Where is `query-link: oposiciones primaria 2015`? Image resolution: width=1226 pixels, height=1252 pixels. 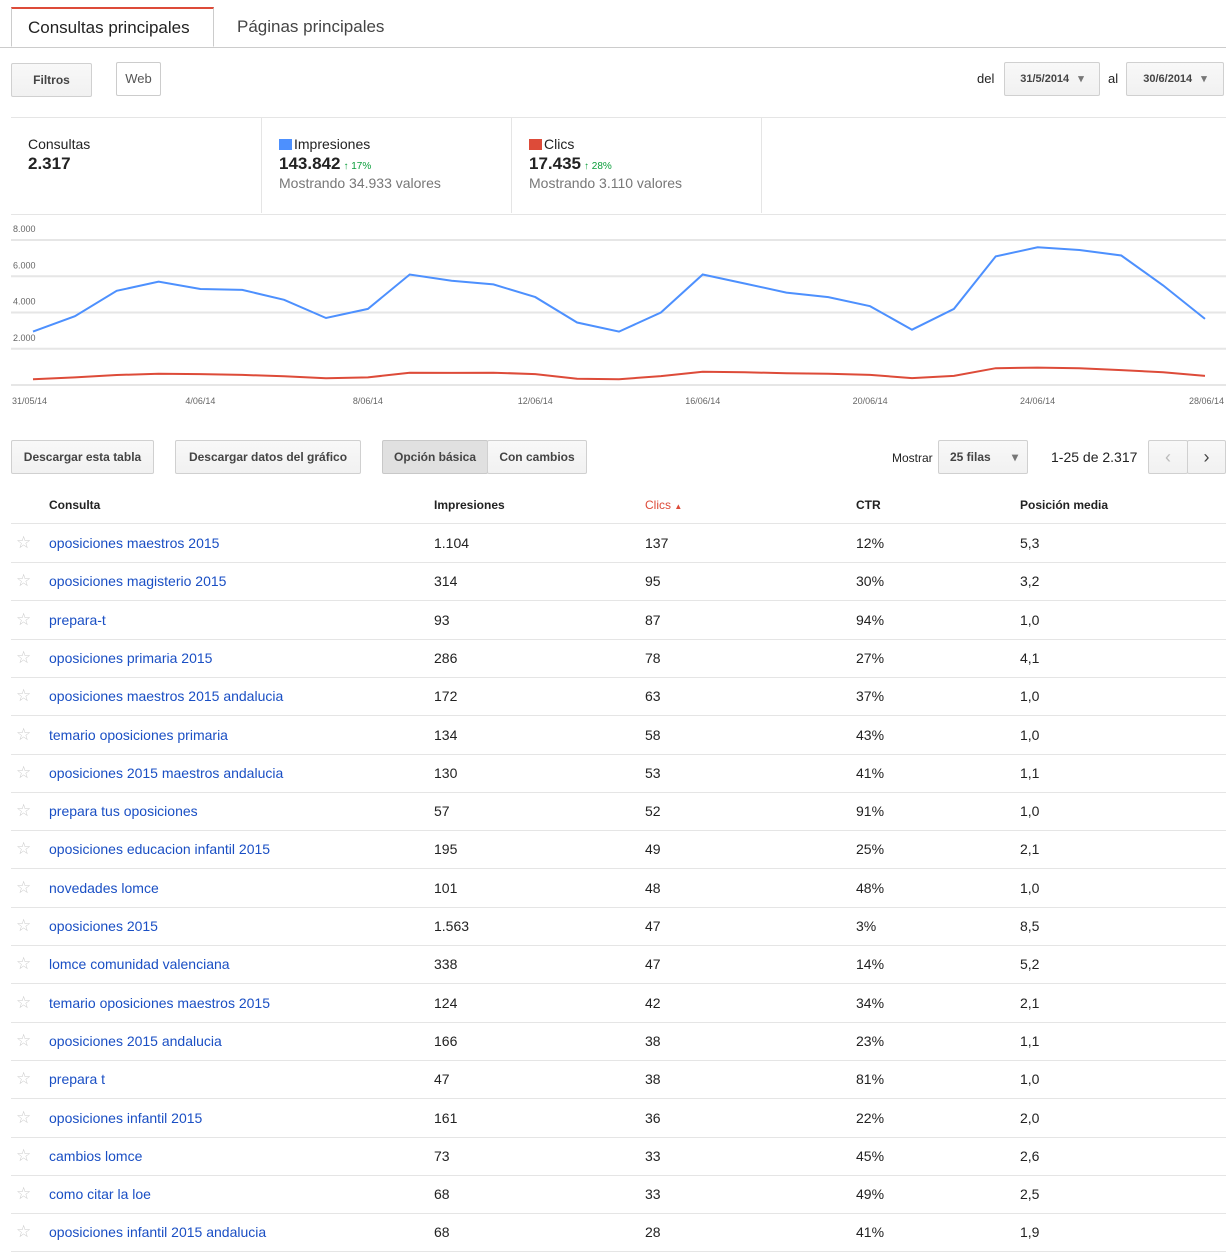
query-link: oposiciones primaria 2015 is located at coordinates (130, 658).